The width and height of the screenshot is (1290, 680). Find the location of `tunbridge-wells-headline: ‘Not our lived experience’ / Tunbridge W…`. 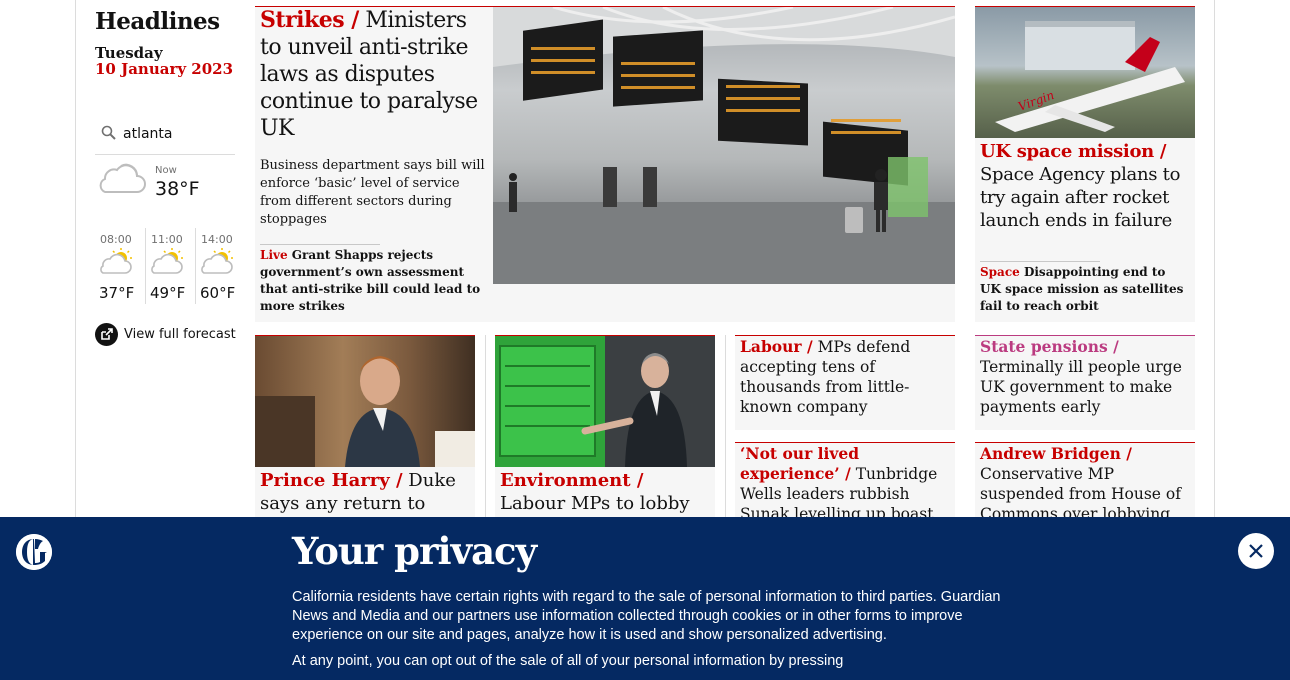

tunbridge-wells-headline: ‘Not our lived experience’ / Tunbridge W… is located at coordinates (846, 480).